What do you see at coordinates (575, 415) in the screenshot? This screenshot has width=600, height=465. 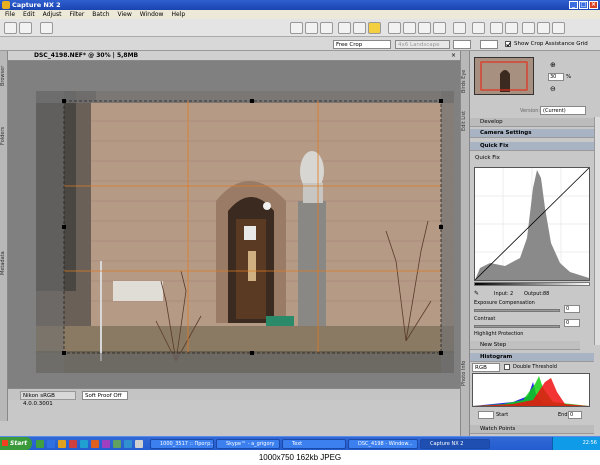 I see `histogram-end-field: 0` at bounding box center [575, 415].